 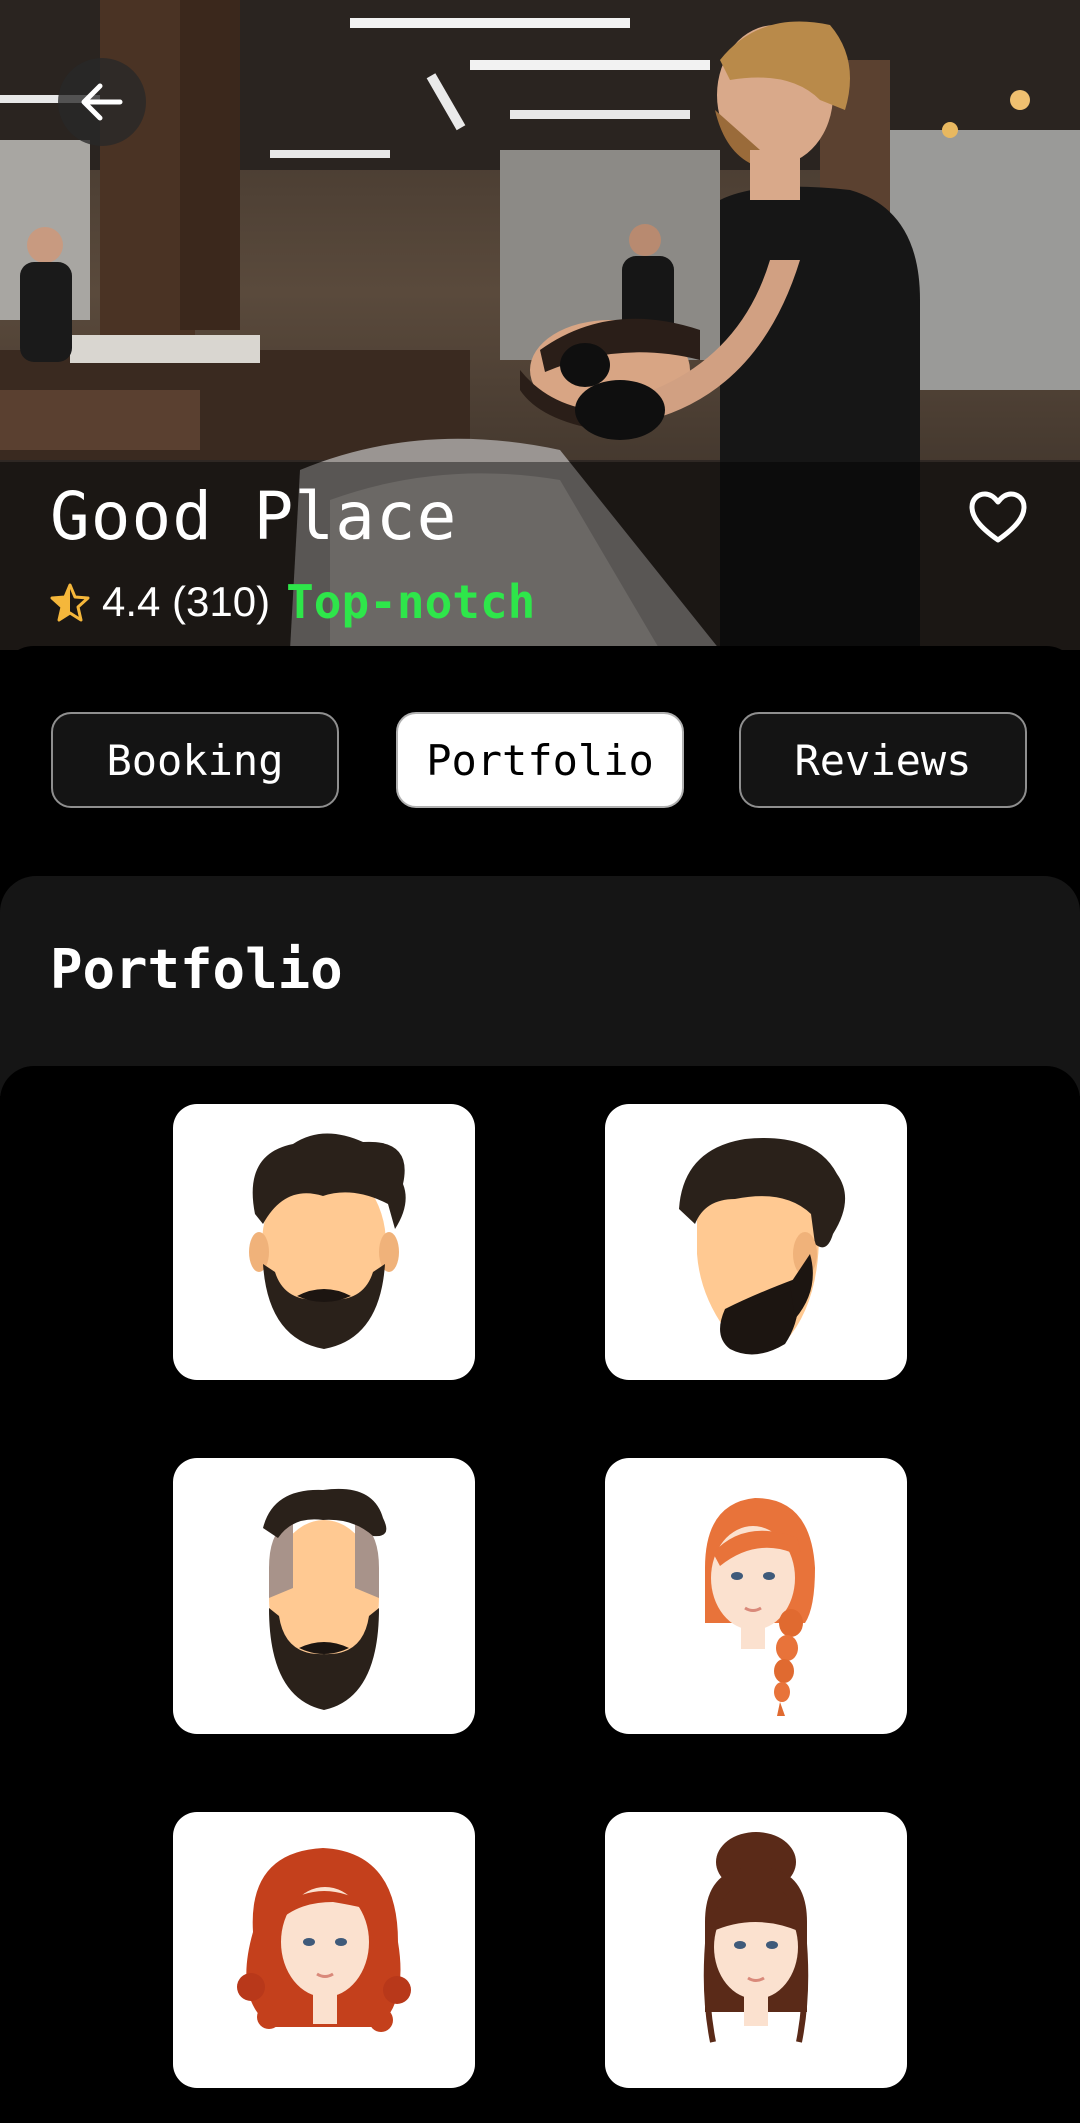 I want to click on shop-name: Good Place, so click(x=254, y=516).